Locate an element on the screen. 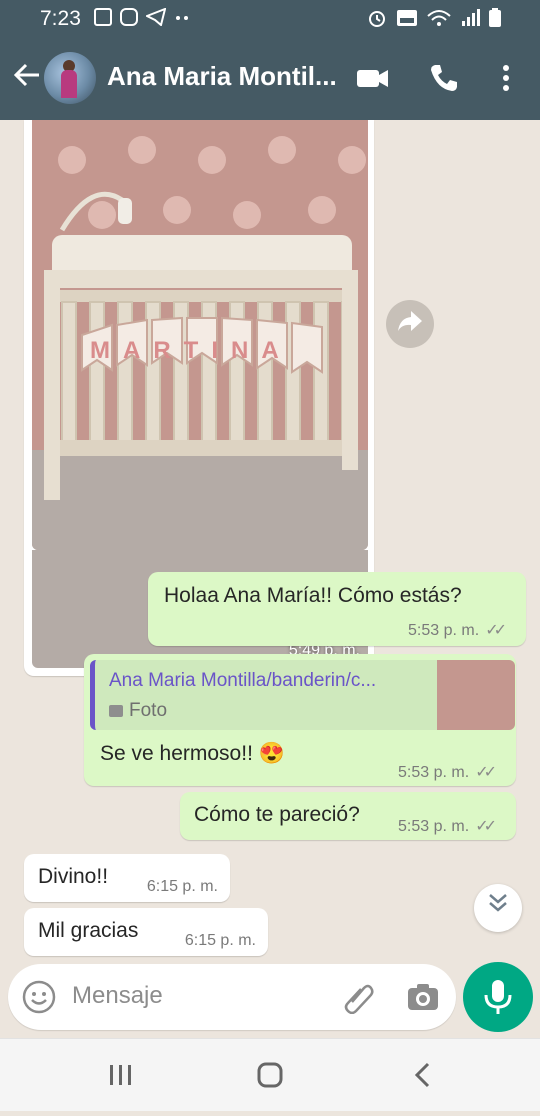 The width and height of the screenshot is (540, 1116). wifi-icon is located at coordinates (439, 18).